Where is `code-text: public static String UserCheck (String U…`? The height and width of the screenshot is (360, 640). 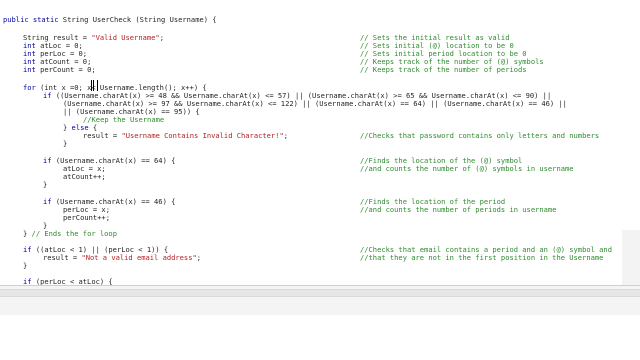 code-text: public static String UserCheck (String U… is located at coordinates (110, 20).